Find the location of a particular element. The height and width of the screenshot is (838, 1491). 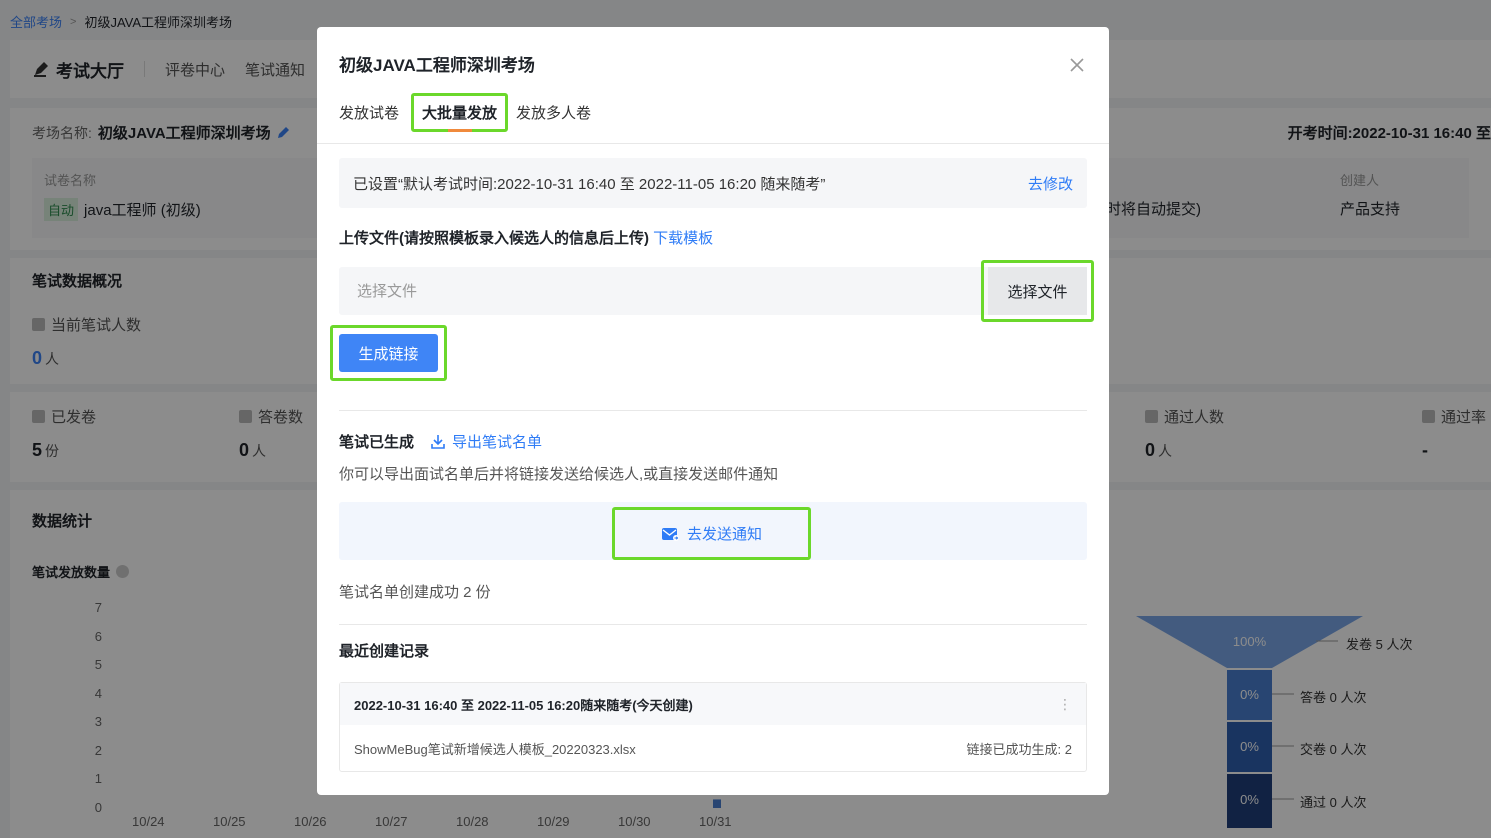

dialog-title: 初级JAVA工程师深圳考场 is located at coordinates (437, 65).